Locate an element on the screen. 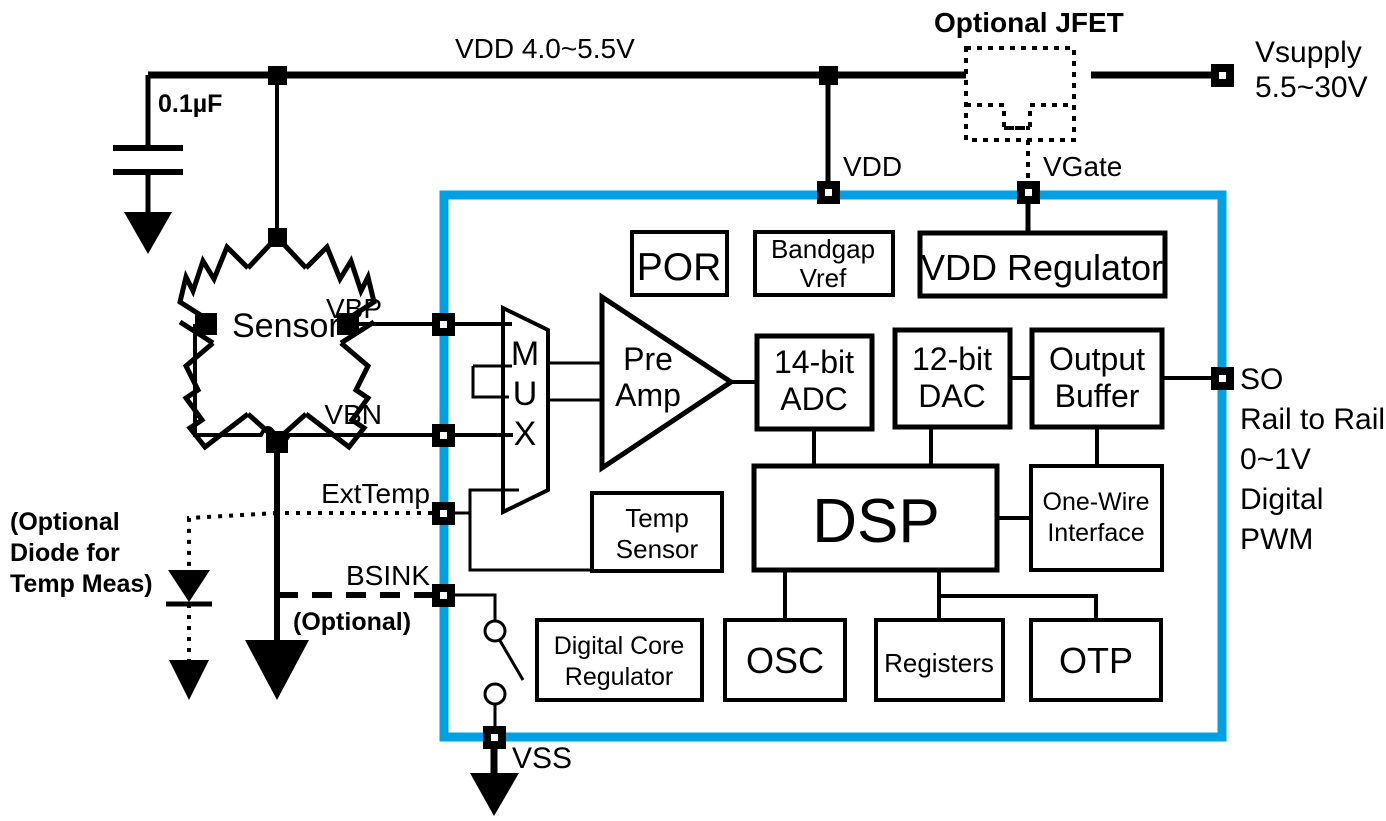  pin-vdd-center is located at coordinates (828, 192).